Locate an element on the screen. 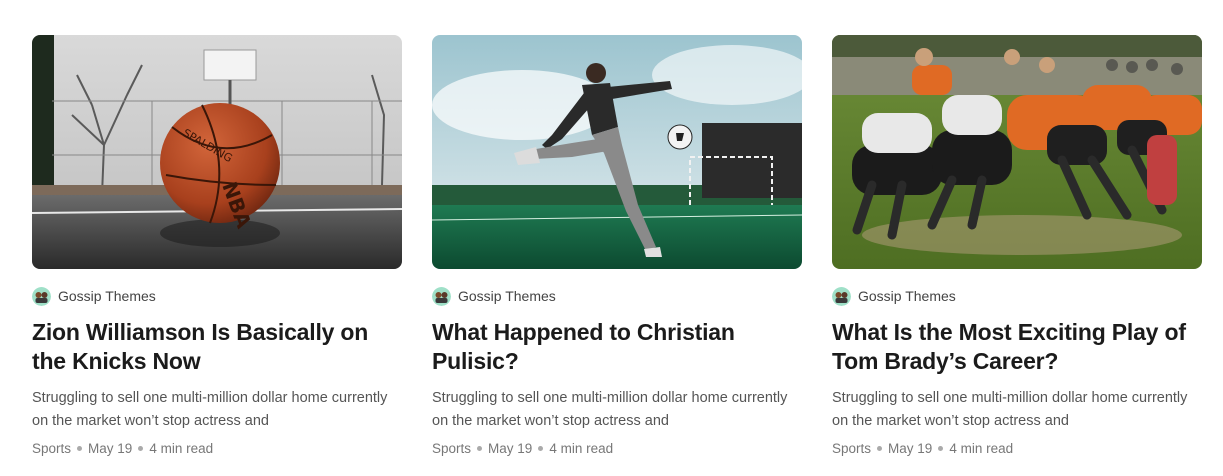 The width and height of the screenshot is (1223, 476). rugby-scrum-photo is located at coordinates (1017, 152).